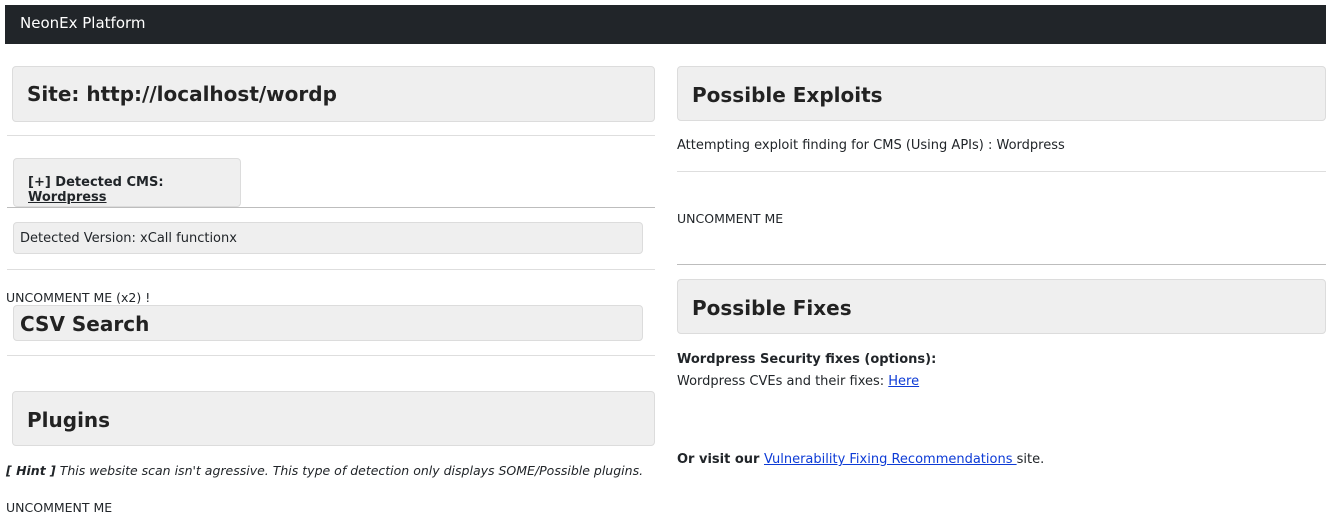 Image resolution: width=1331 pixels, height=515 pixels. I want to click on version-text: Detected Version: xCall functionx, so click(128, 238).